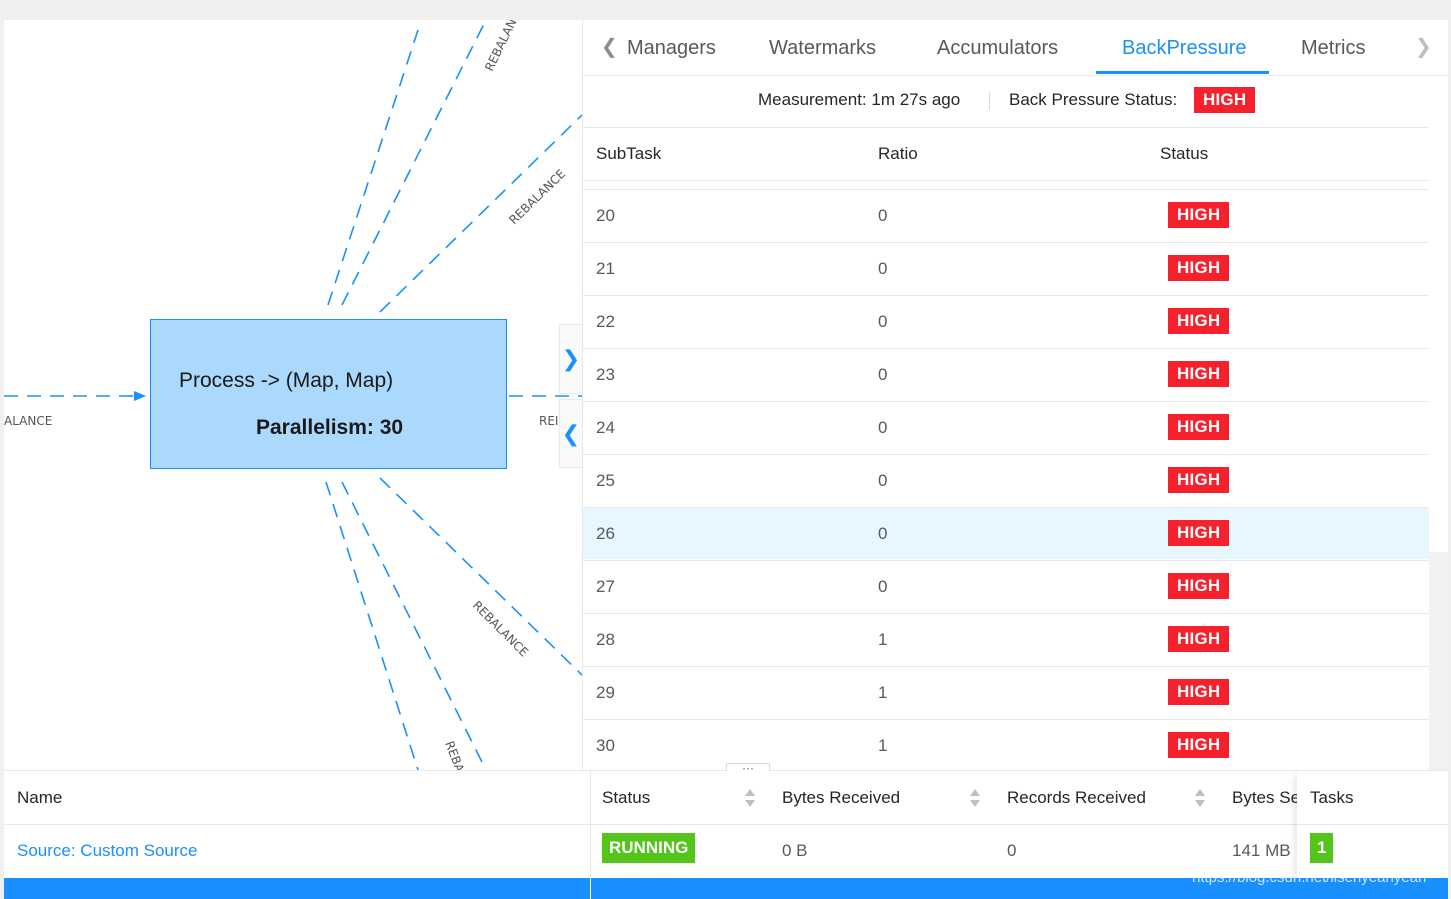 Image resolution: width=1451 pixels, height=899 pixels. What do you see at coordinates (1225, 100) in the screenshot?
I see `backpressure-status-badge: HIGH` at bounding box center [1225, 100].